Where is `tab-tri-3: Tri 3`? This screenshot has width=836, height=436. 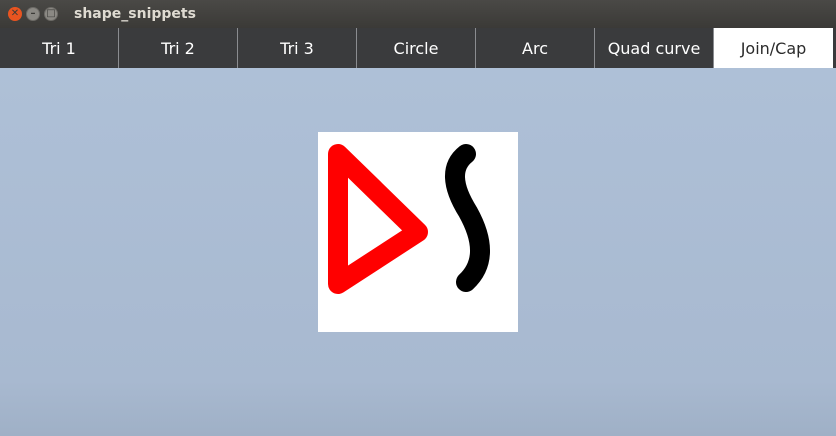 tab-tri-3: Tri 3 is located at coordinates (297, 48).